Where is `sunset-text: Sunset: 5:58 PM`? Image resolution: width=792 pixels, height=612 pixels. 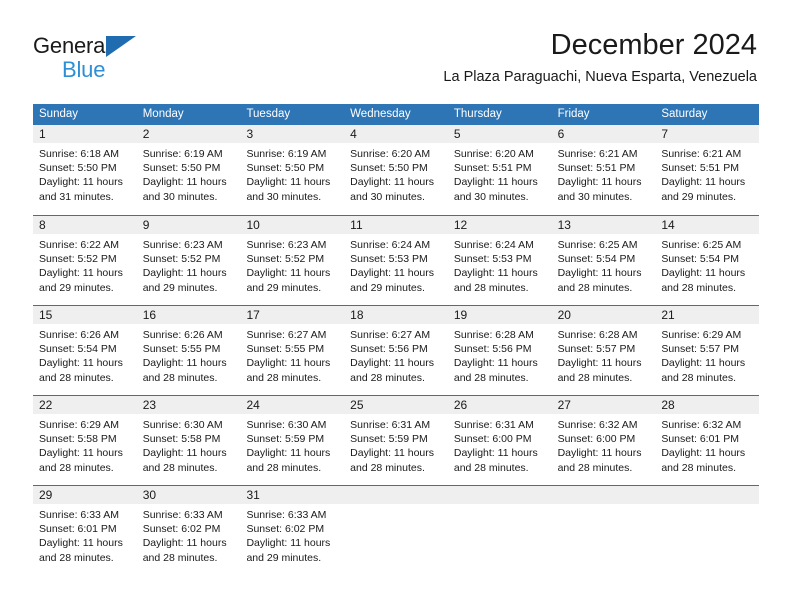 sunset-text: Sunset: 5:58 PM is located at coordinates (181, 439).